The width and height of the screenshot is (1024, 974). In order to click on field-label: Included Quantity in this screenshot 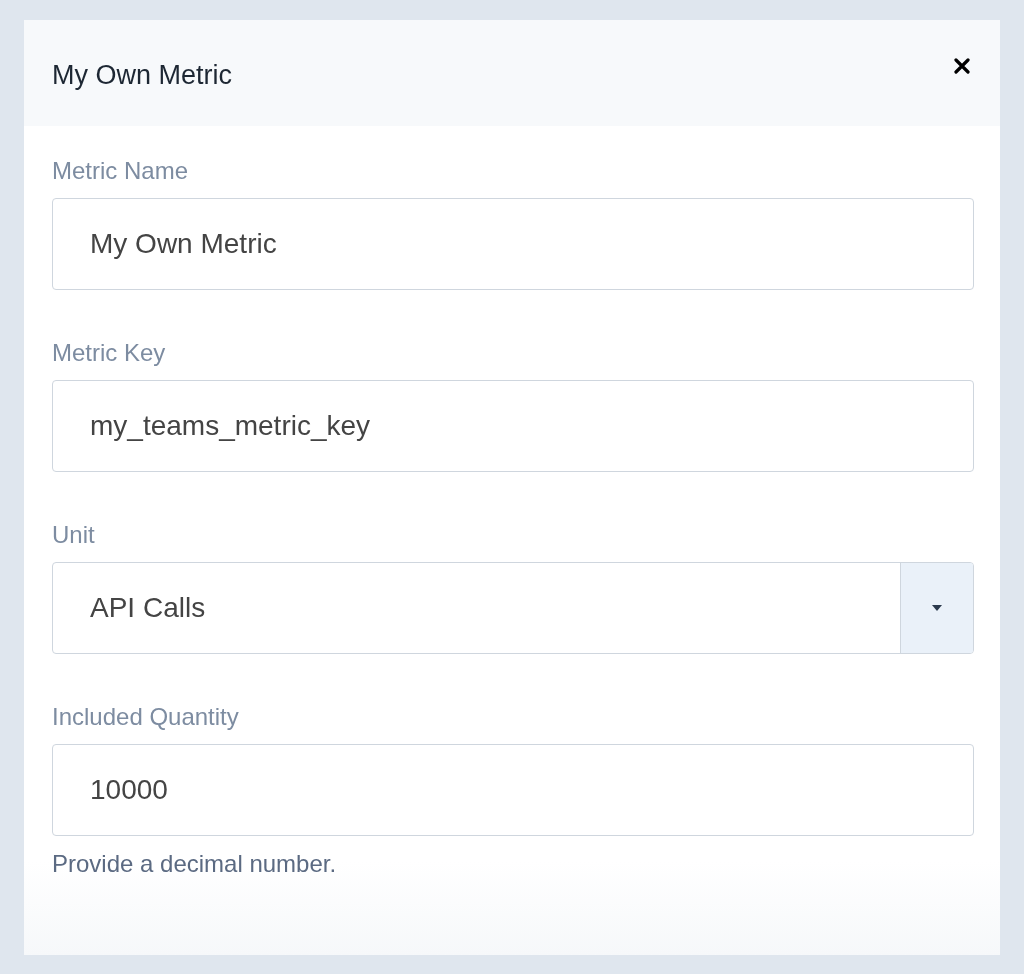, I will do `click(145, 717)`.